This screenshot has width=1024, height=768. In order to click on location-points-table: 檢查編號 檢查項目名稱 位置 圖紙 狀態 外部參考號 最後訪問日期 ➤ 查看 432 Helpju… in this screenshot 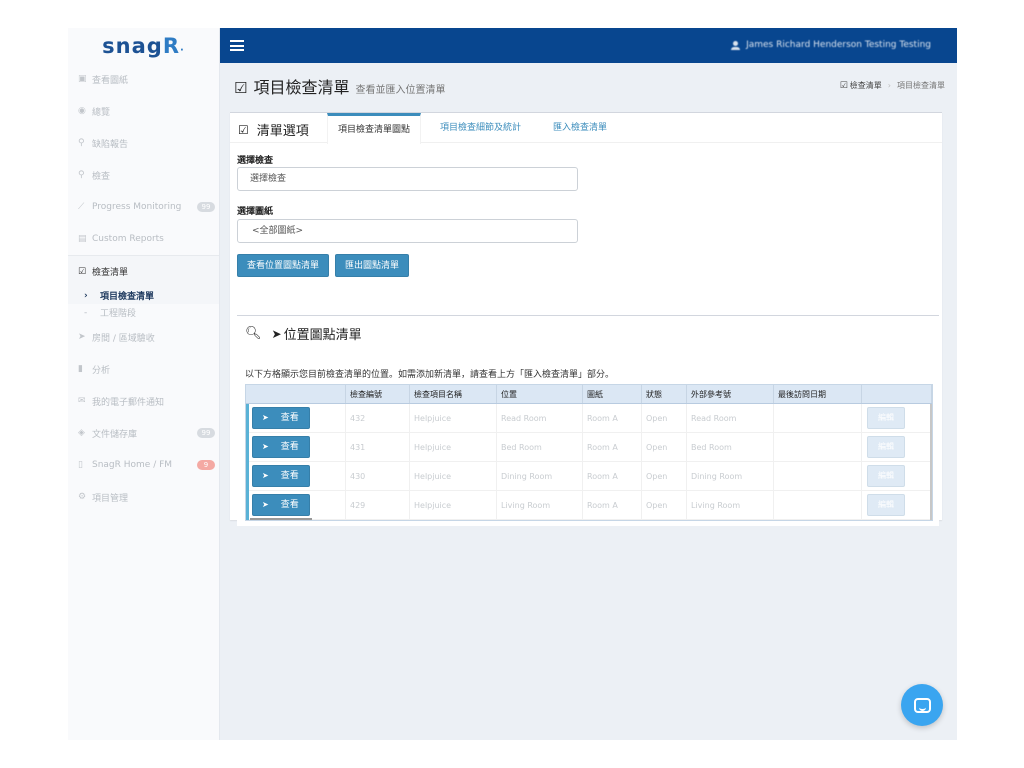, I will do `click(589, 452)`.